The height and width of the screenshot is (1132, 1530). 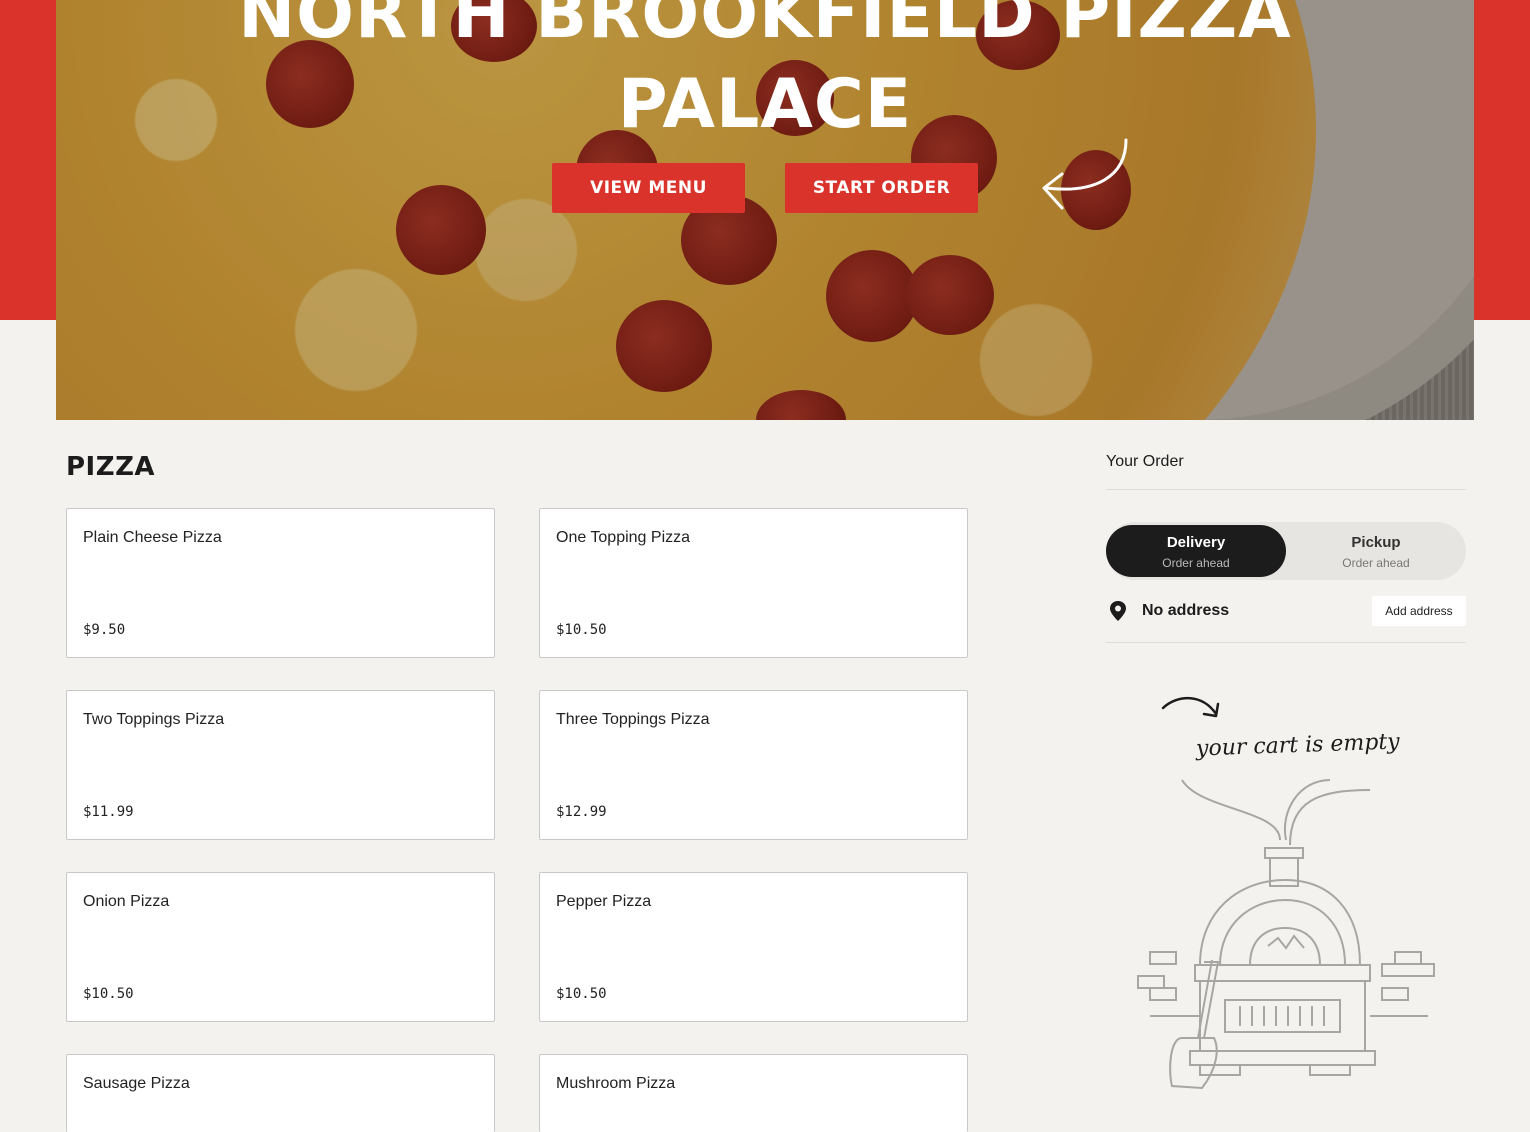 I want to click on pickup-option: Pickup Order ahead, so click(x=1376, y=551).